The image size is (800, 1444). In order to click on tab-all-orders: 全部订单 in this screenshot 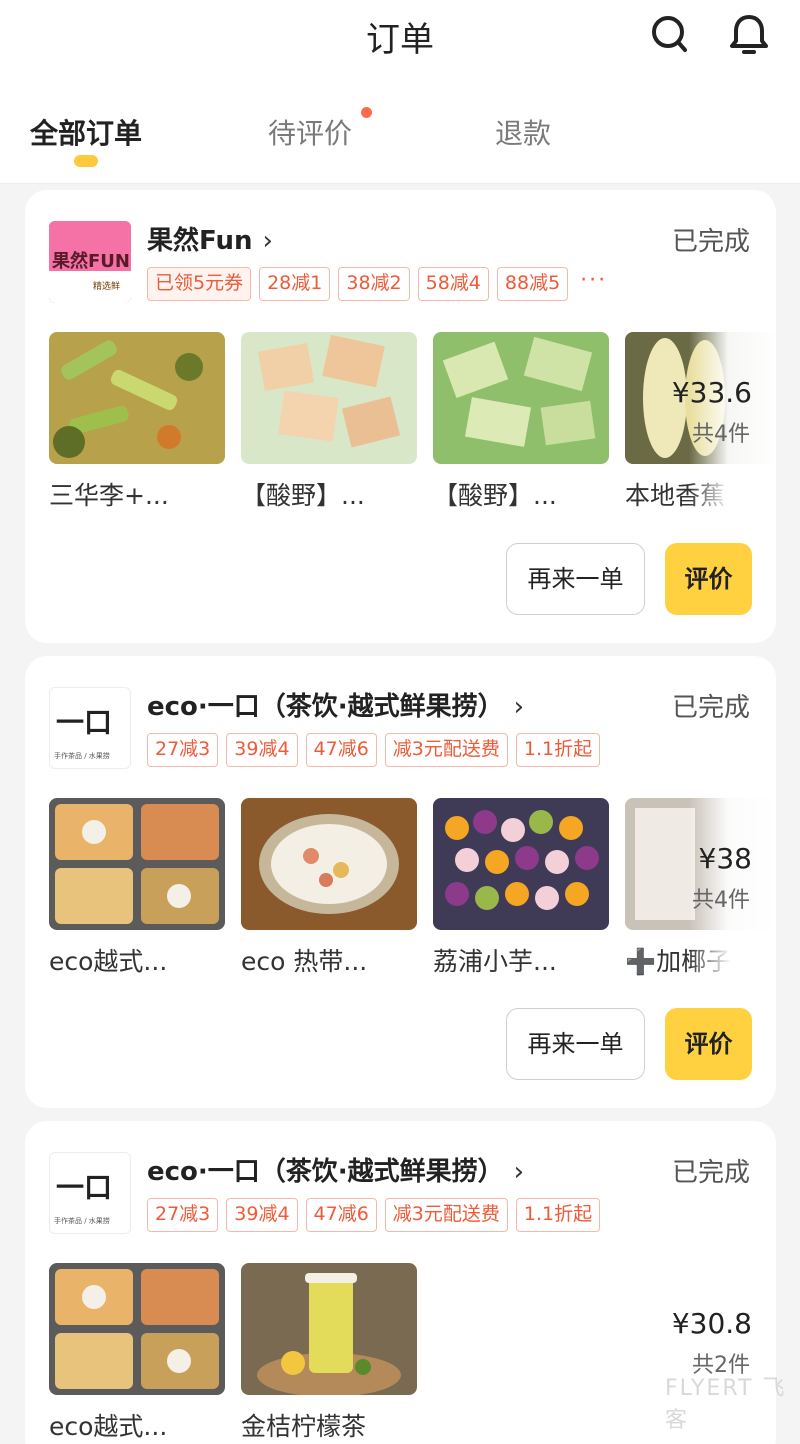, I will do `click(86, 132)`.